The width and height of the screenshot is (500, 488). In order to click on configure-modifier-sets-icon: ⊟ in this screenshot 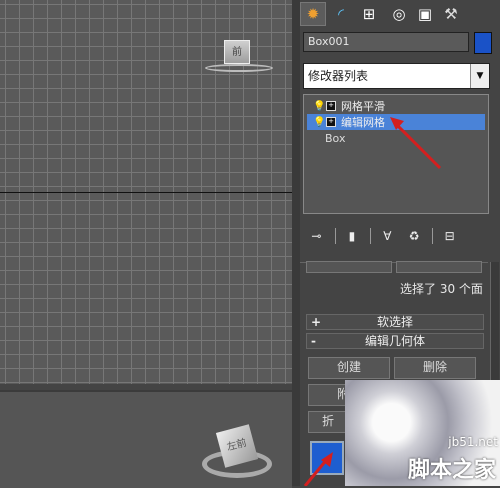, I will do `click(449, 236)`.